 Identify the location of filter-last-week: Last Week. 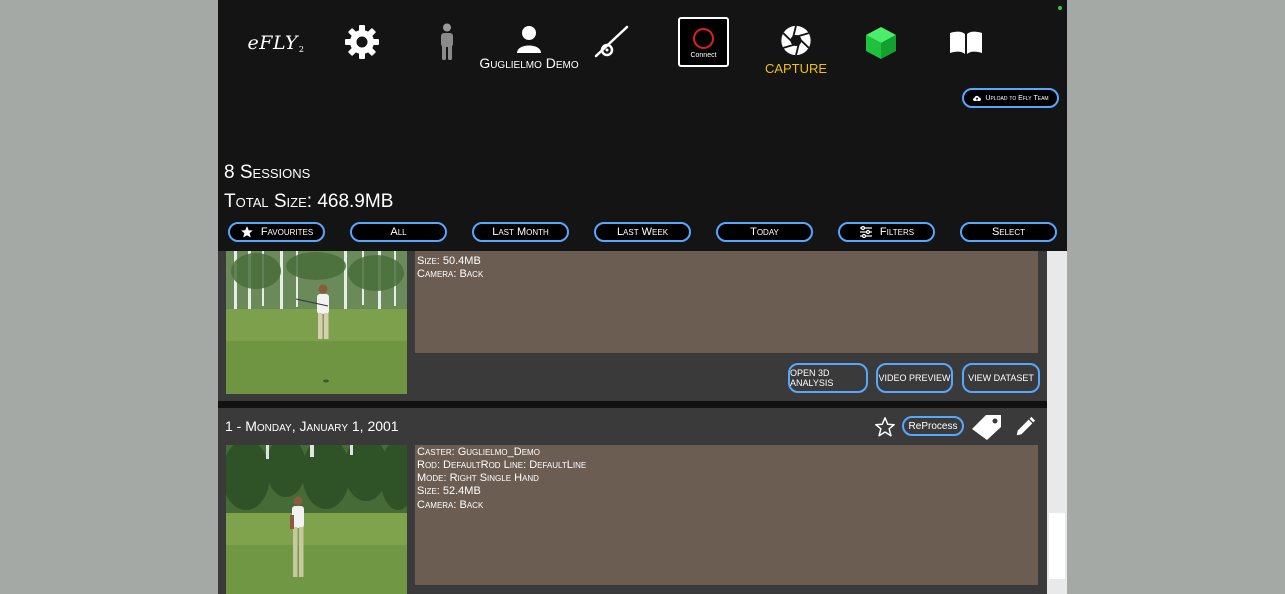
(642, 232).